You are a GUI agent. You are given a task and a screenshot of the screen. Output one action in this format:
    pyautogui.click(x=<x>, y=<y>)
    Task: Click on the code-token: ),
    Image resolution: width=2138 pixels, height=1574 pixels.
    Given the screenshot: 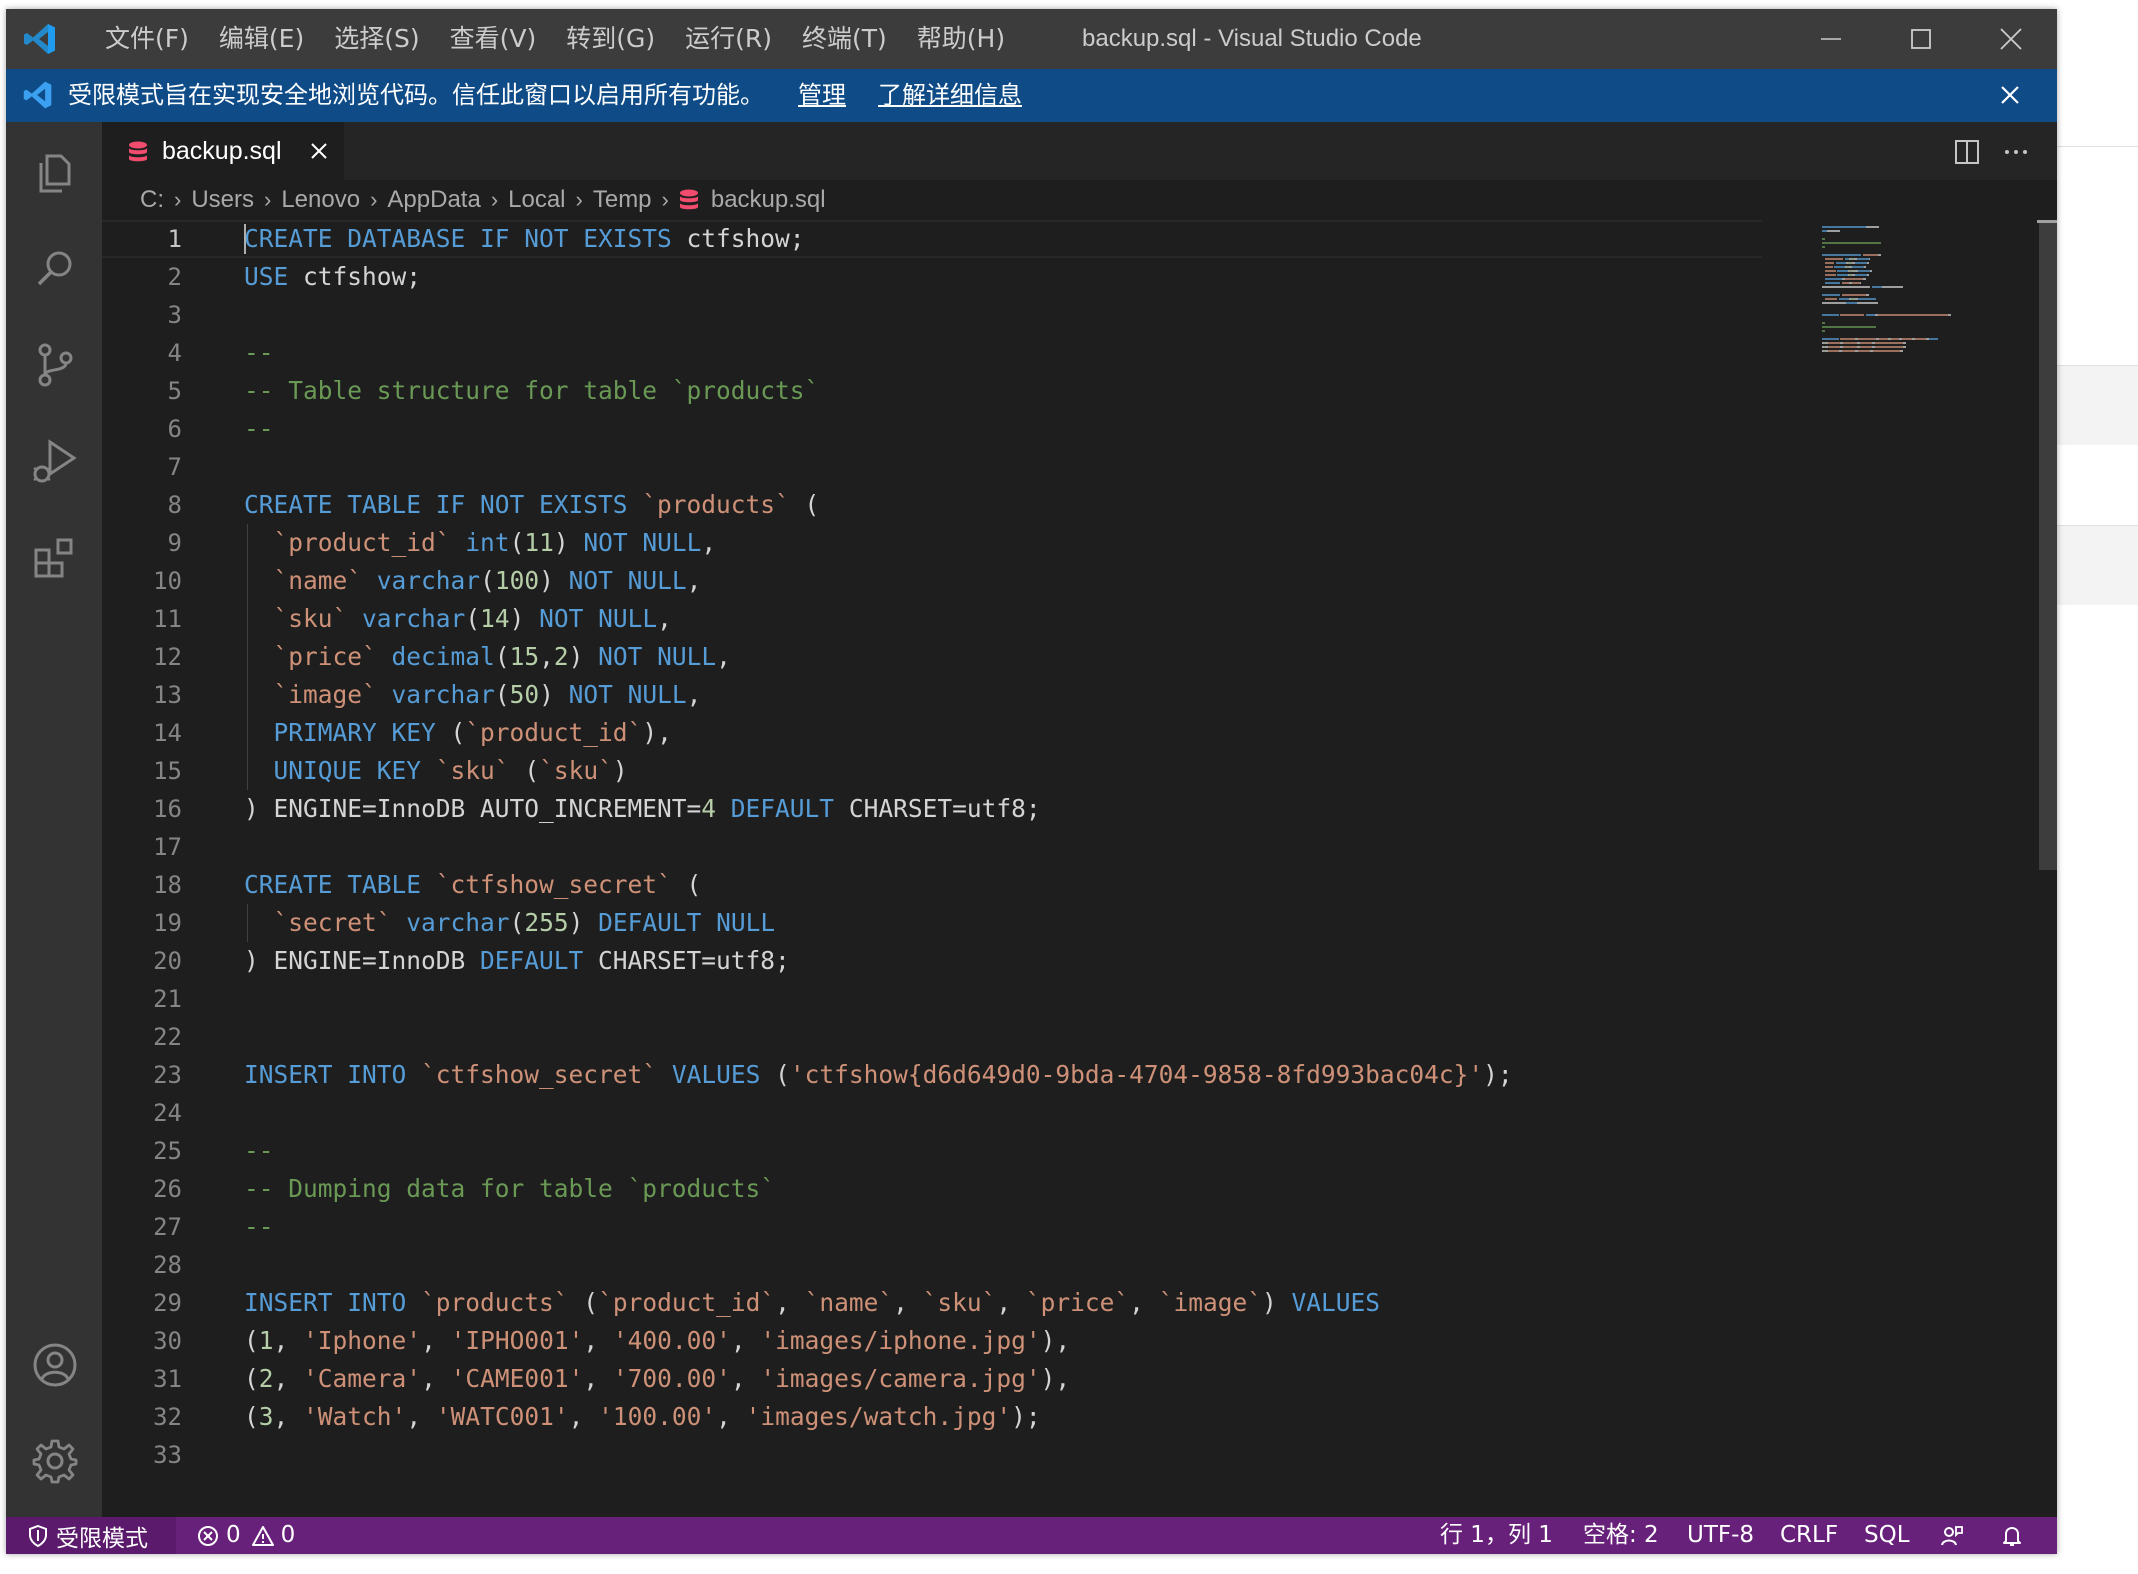 What is the action you would take?
    pyautogui.click(x=1055, y=1340)
    